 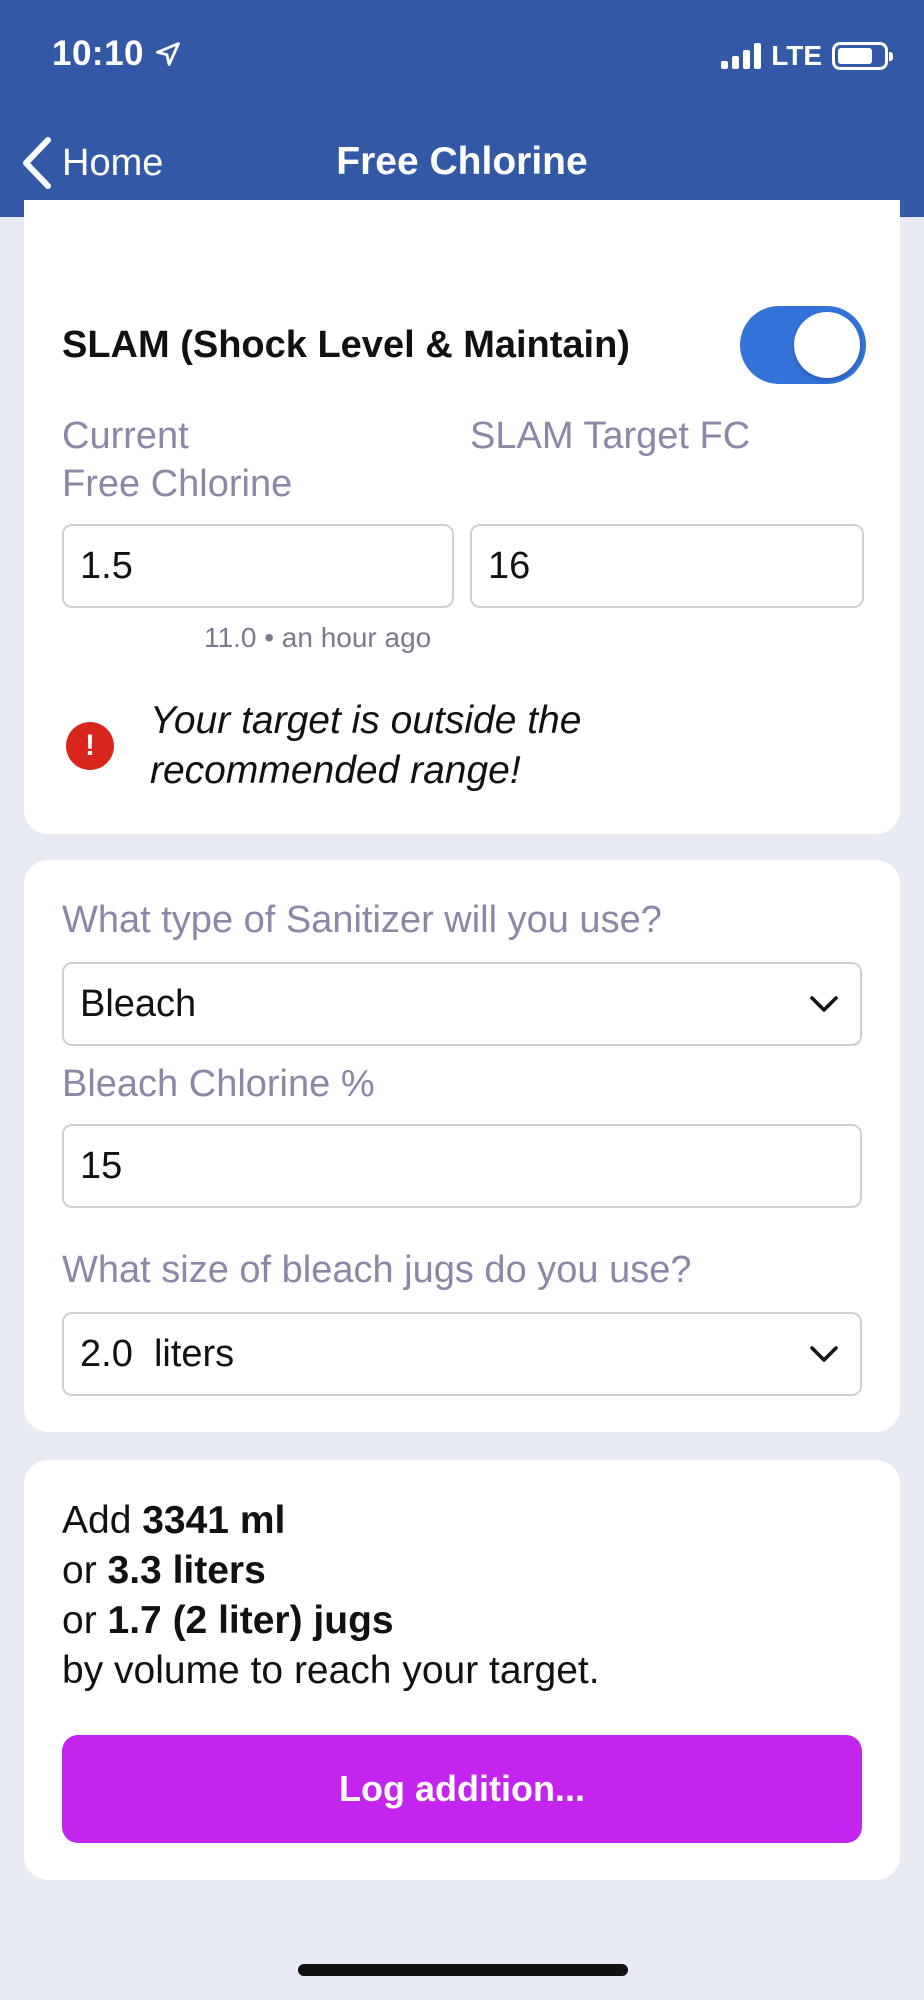 I want to click on result-prefix: Add, so click(x=102, y=1520).